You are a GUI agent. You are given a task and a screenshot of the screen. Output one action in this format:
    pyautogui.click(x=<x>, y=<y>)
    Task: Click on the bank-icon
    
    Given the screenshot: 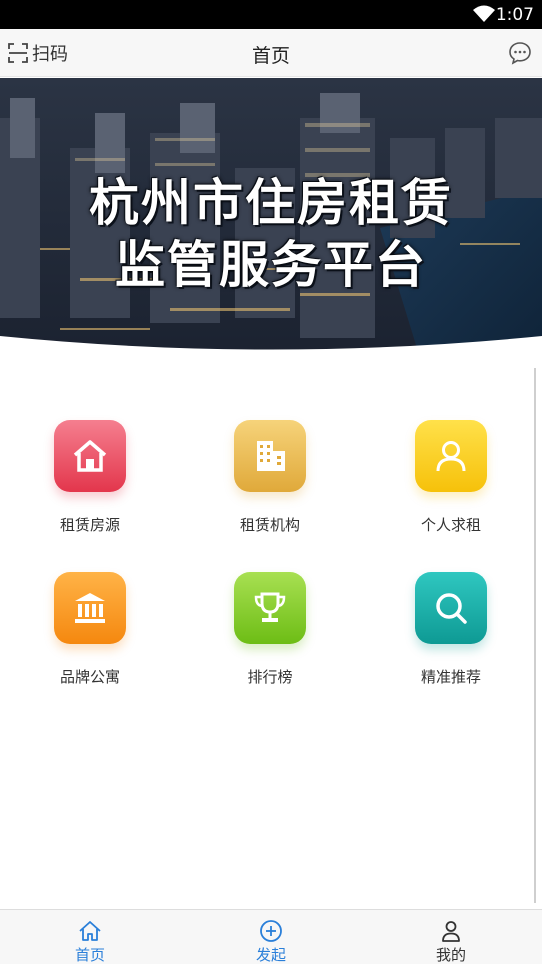 What is the action you would take?
    pyautogui.click(x=90, y=608)
    